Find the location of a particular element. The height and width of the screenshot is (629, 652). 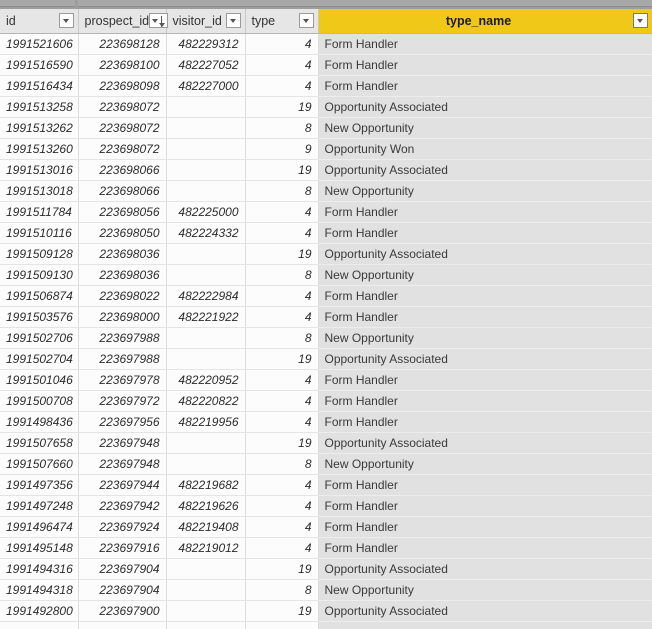

cell-prospect_id: 223698000 is located at coordinates (122, 317).